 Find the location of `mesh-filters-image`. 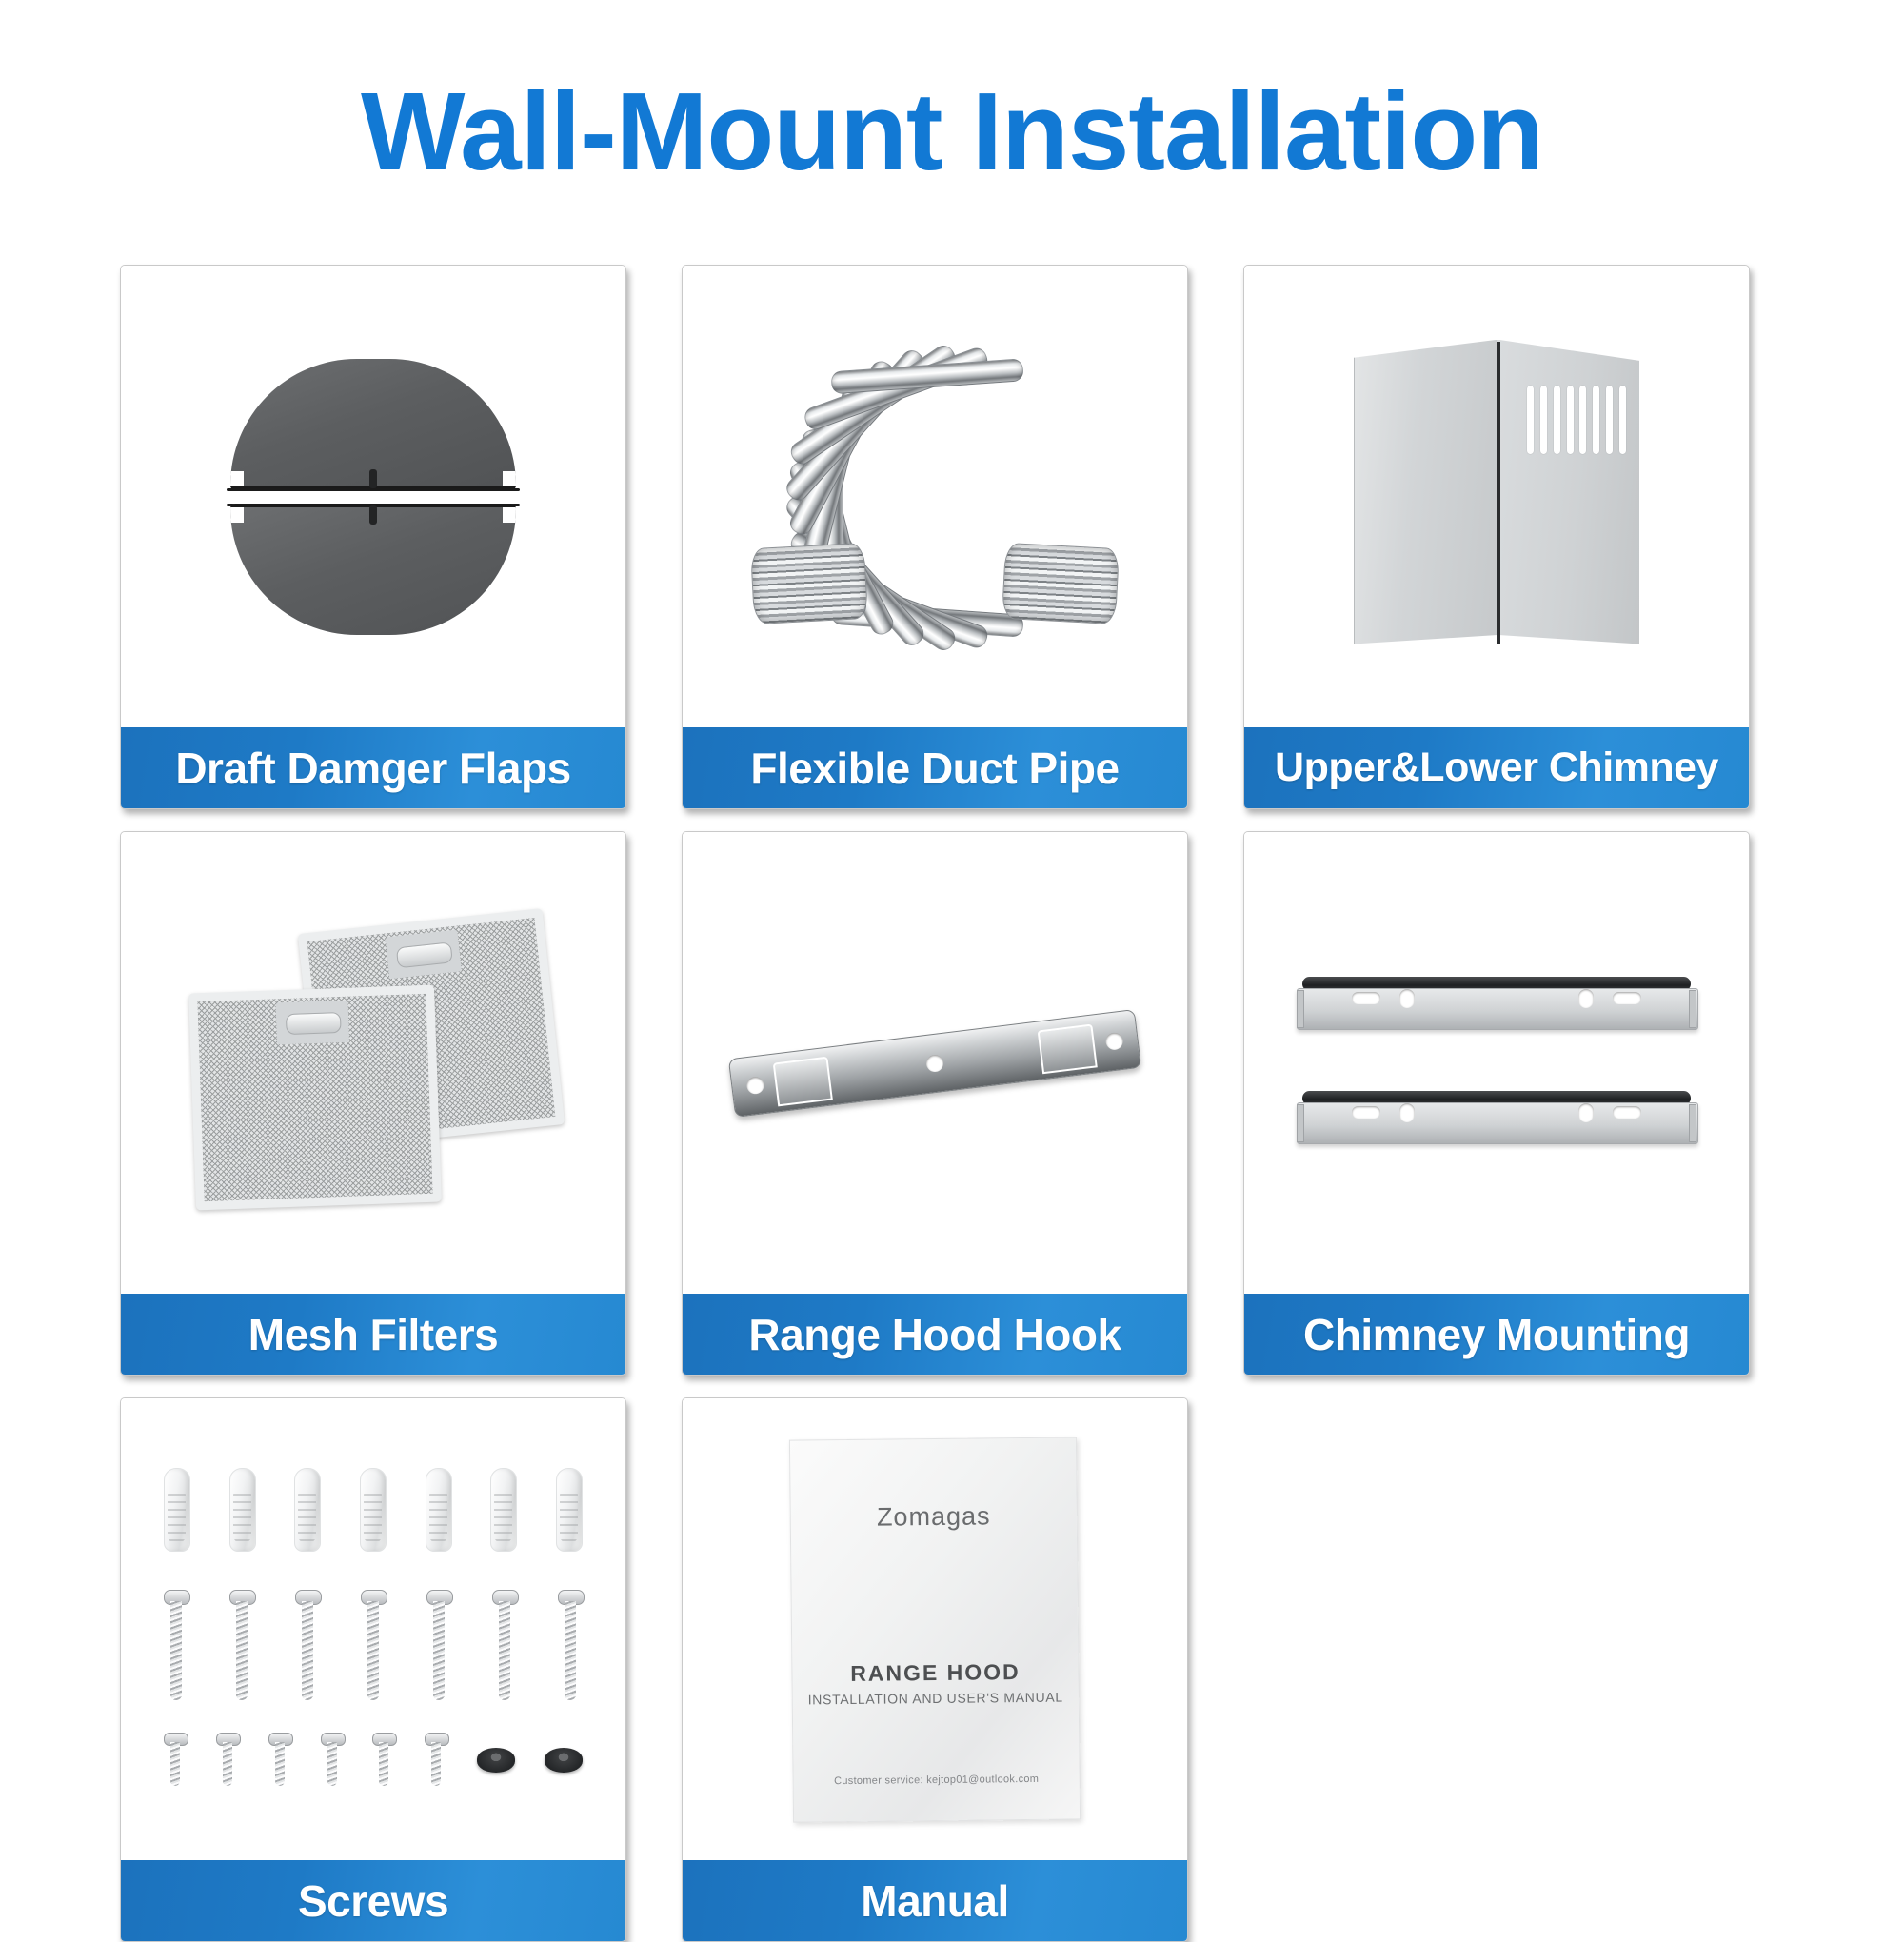

mesh-filters-image is located at coordinates (373, 1063).